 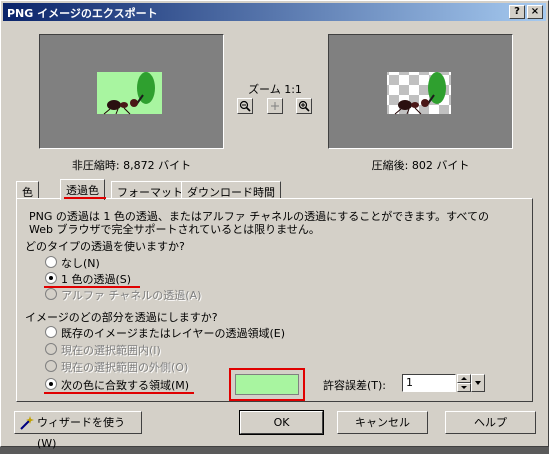 I want to click on radio-single-color, so click(x=51, y=278).